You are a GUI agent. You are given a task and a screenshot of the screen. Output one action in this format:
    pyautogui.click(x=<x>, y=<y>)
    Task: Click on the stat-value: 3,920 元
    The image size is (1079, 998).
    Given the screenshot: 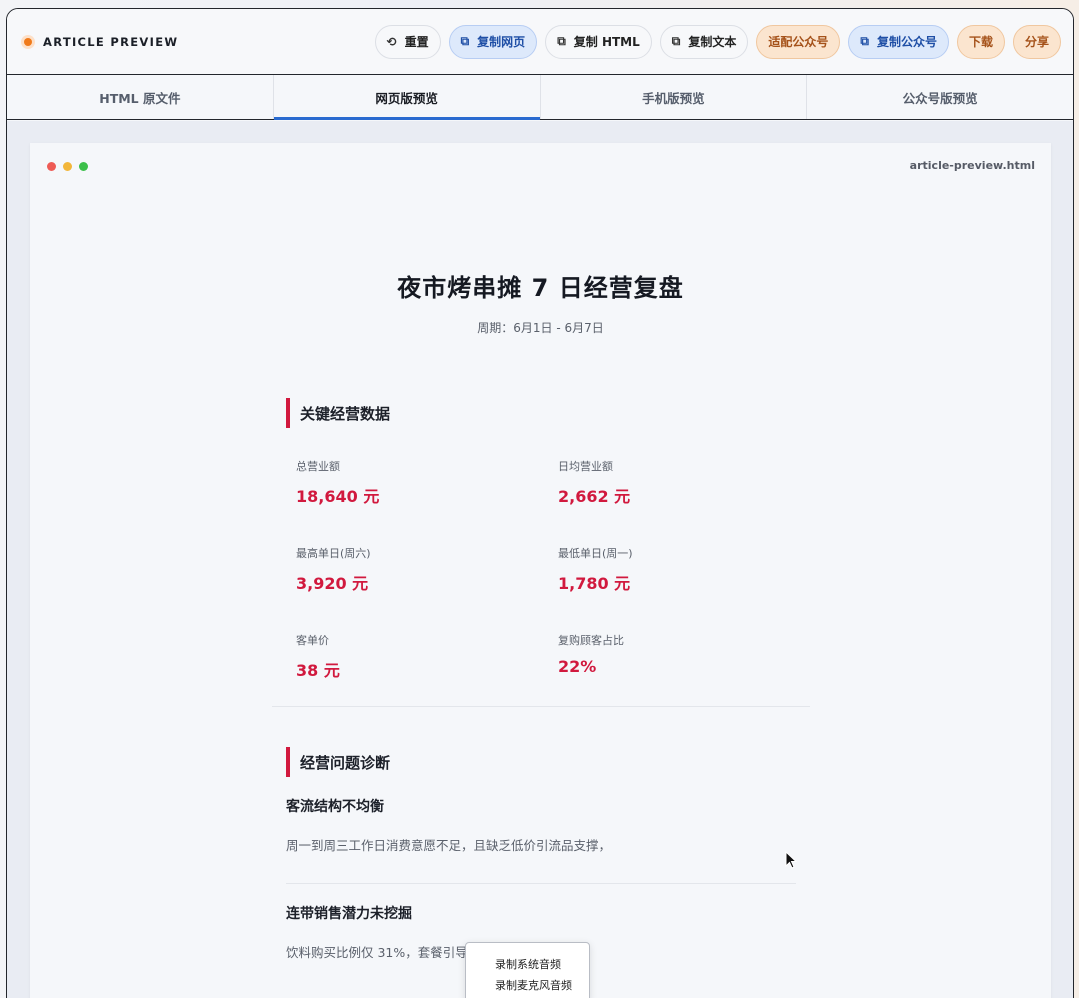 What is the action you would take?
    pyautogui.click(x=332, y=583)
    